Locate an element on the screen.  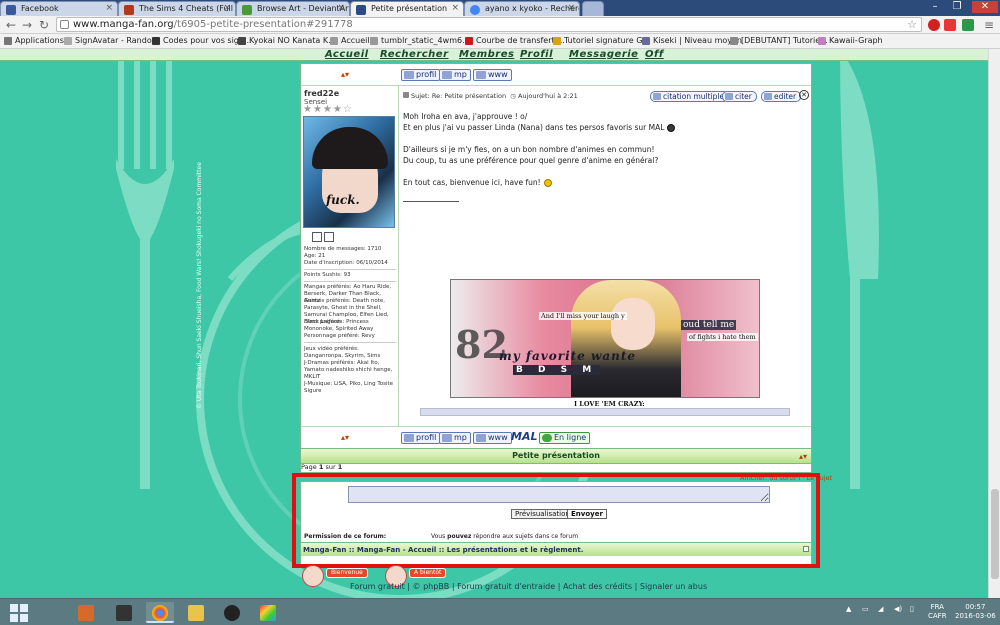
tab-deviantart: Browse Art - DeviantArt × is located at coordinates (293, 8).